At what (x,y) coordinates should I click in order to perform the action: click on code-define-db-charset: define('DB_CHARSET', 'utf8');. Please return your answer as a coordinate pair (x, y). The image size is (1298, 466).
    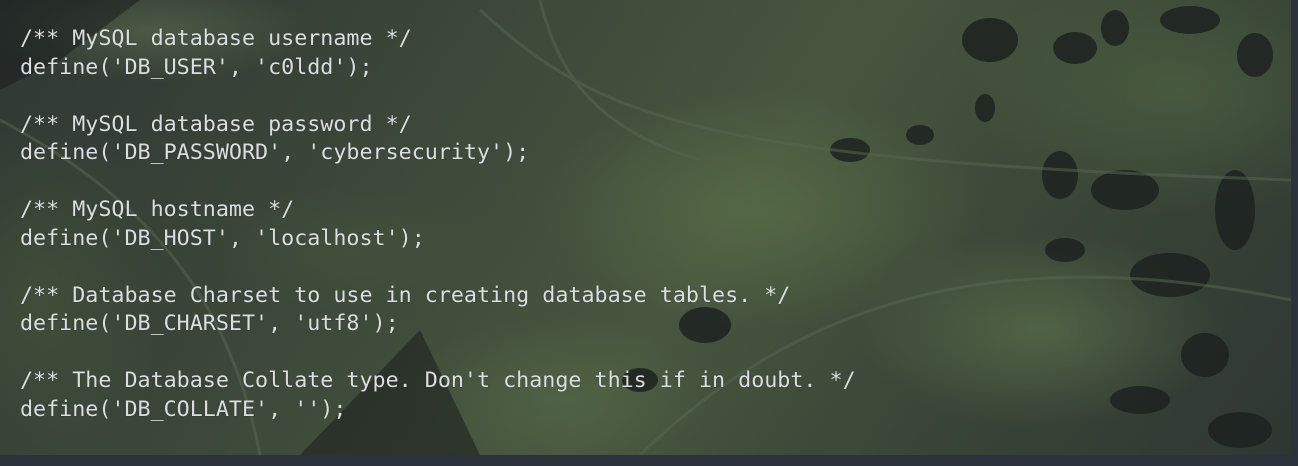
    Looking at the image, I should click on (209, 323).